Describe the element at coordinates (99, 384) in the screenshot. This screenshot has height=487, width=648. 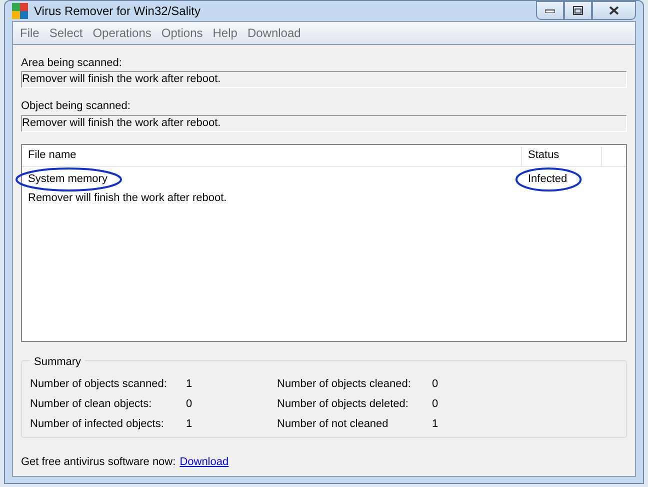
I see `stat-label: Number of objects scanned:` at that location.